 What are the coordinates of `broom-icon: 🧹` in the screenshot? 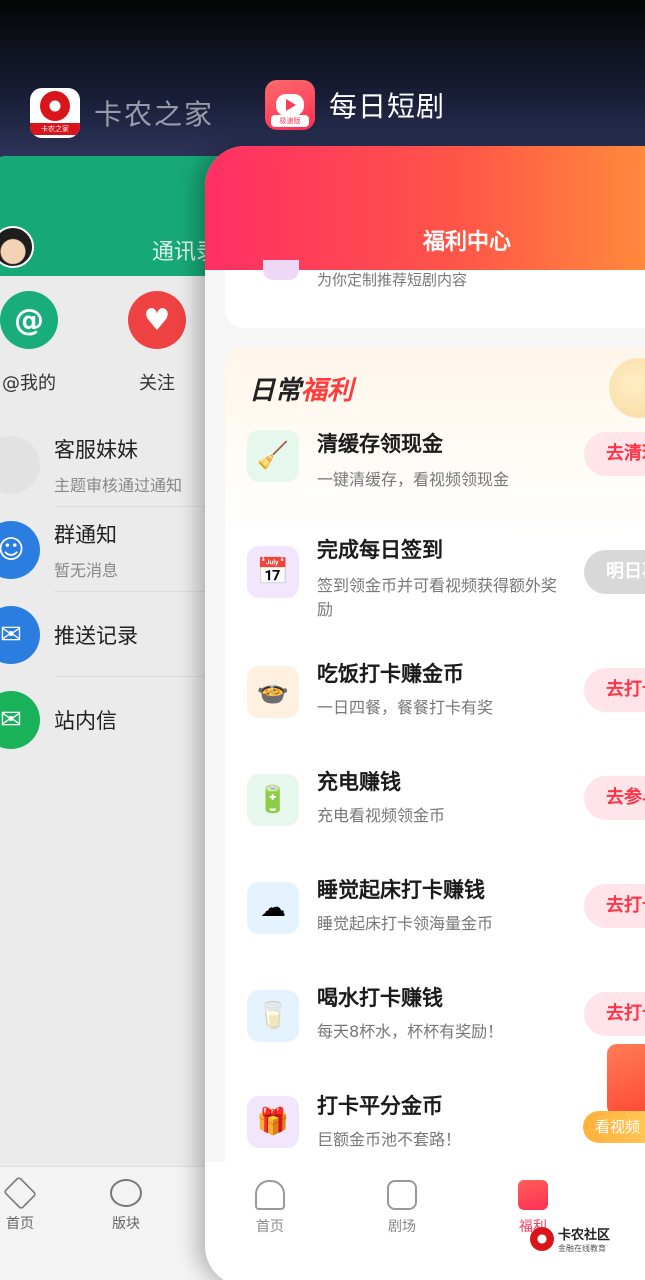 It's located at (273, 456).